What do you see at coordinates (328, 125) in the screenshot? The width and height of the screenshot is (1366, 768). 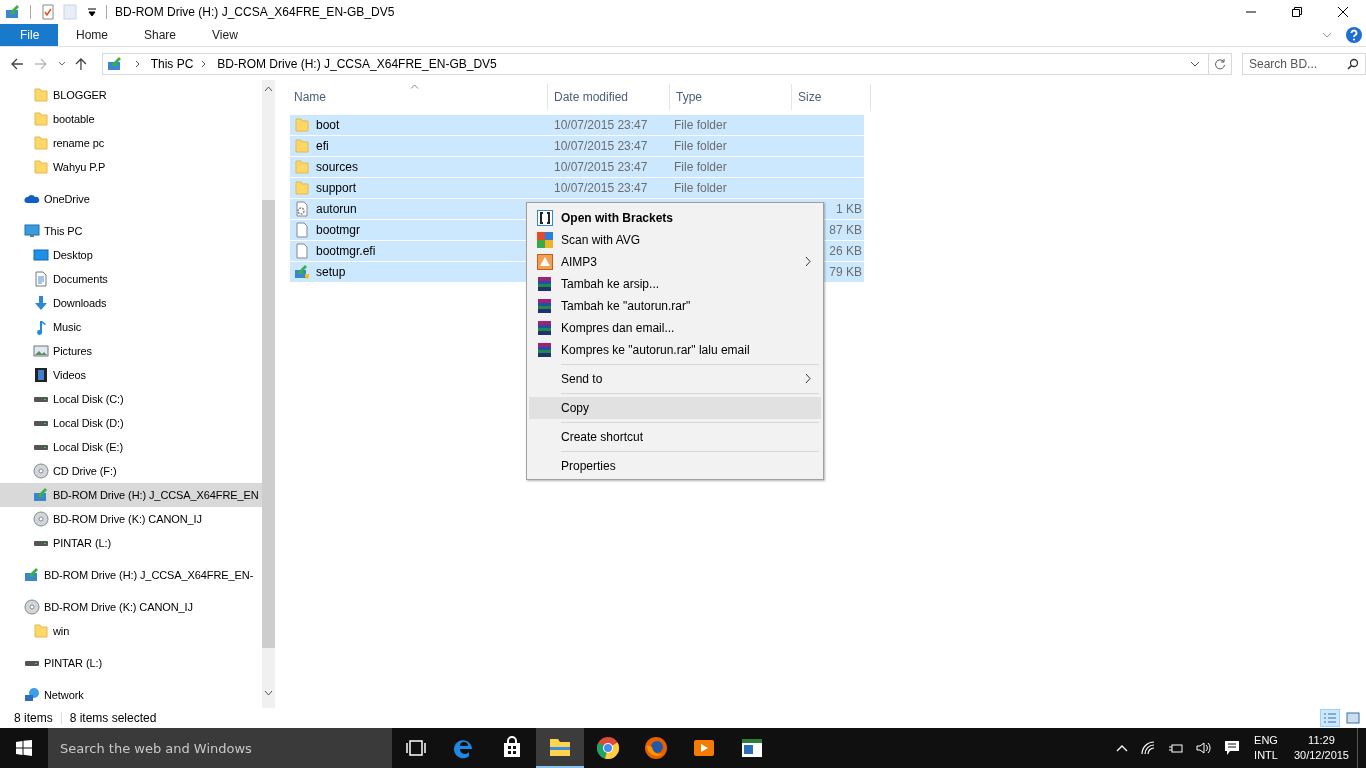 I see `file-name: boot` at bounding box center [328, 125].